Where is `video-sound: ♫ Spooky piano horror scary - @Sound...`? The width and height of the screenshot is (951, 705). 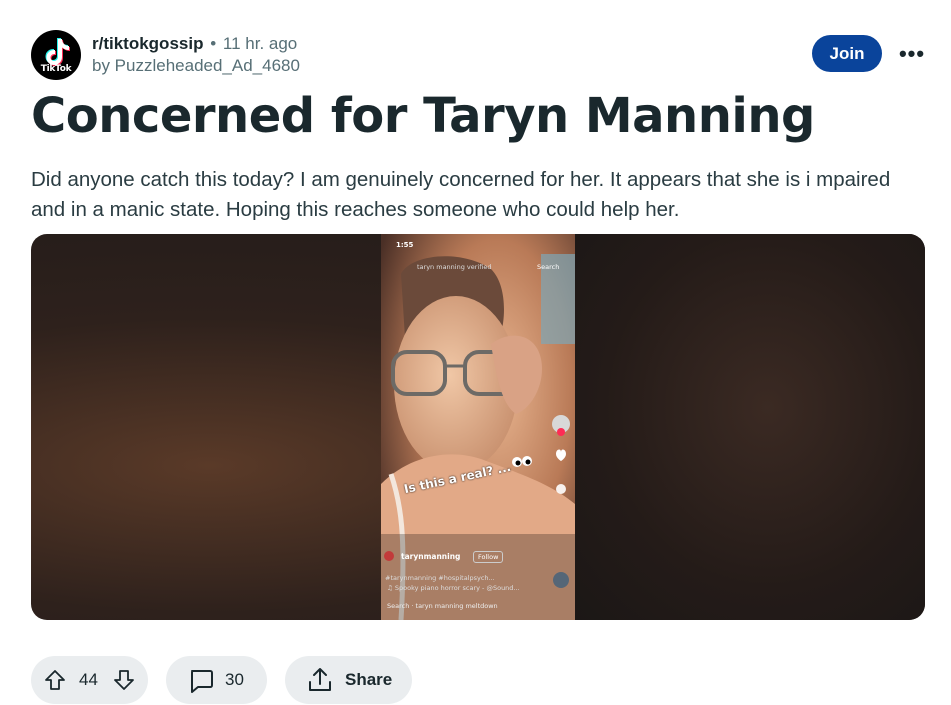
video-sound: ♫ Spooky piano horror scary - @Sound... is located at coordinates (453, 588).